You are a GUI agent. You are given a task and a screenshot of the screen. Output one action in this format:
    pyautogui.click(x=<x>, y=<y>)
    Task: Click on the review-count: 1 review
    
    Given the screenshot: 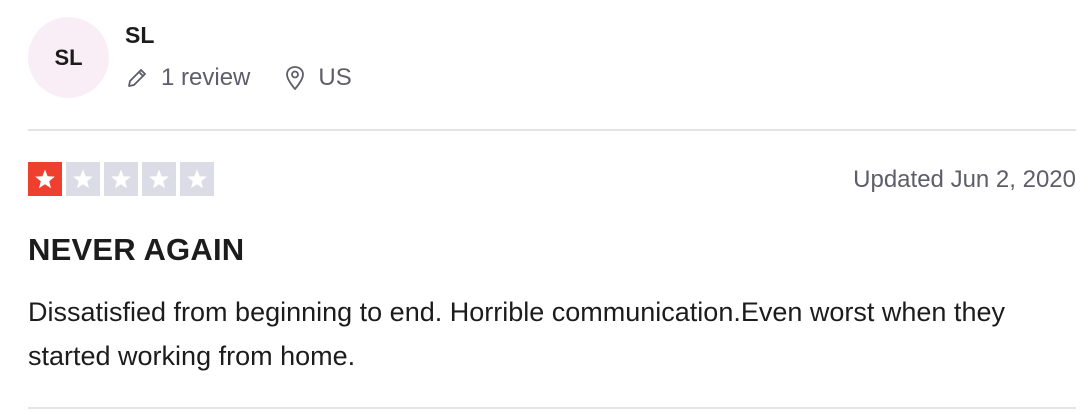 What is the action you would take?
    pyautogui.click(x=187, y=78)
    